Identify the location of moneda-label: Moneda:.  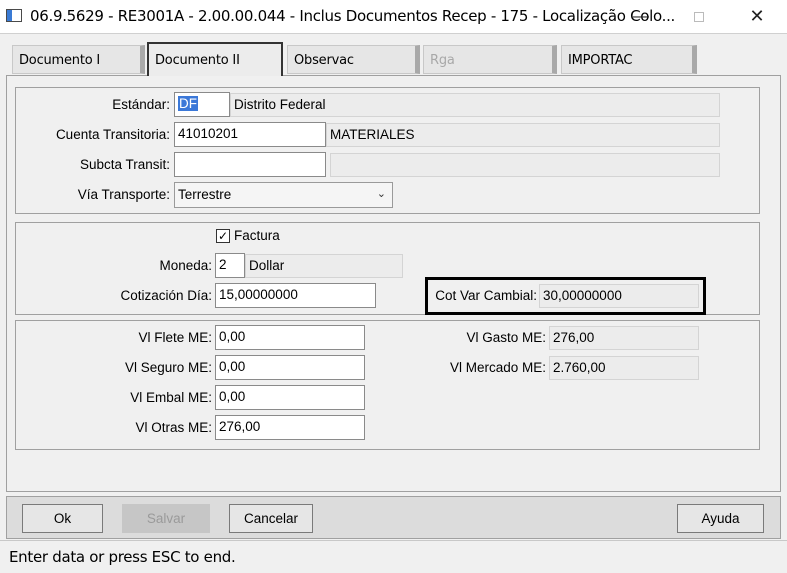
(185, 265).